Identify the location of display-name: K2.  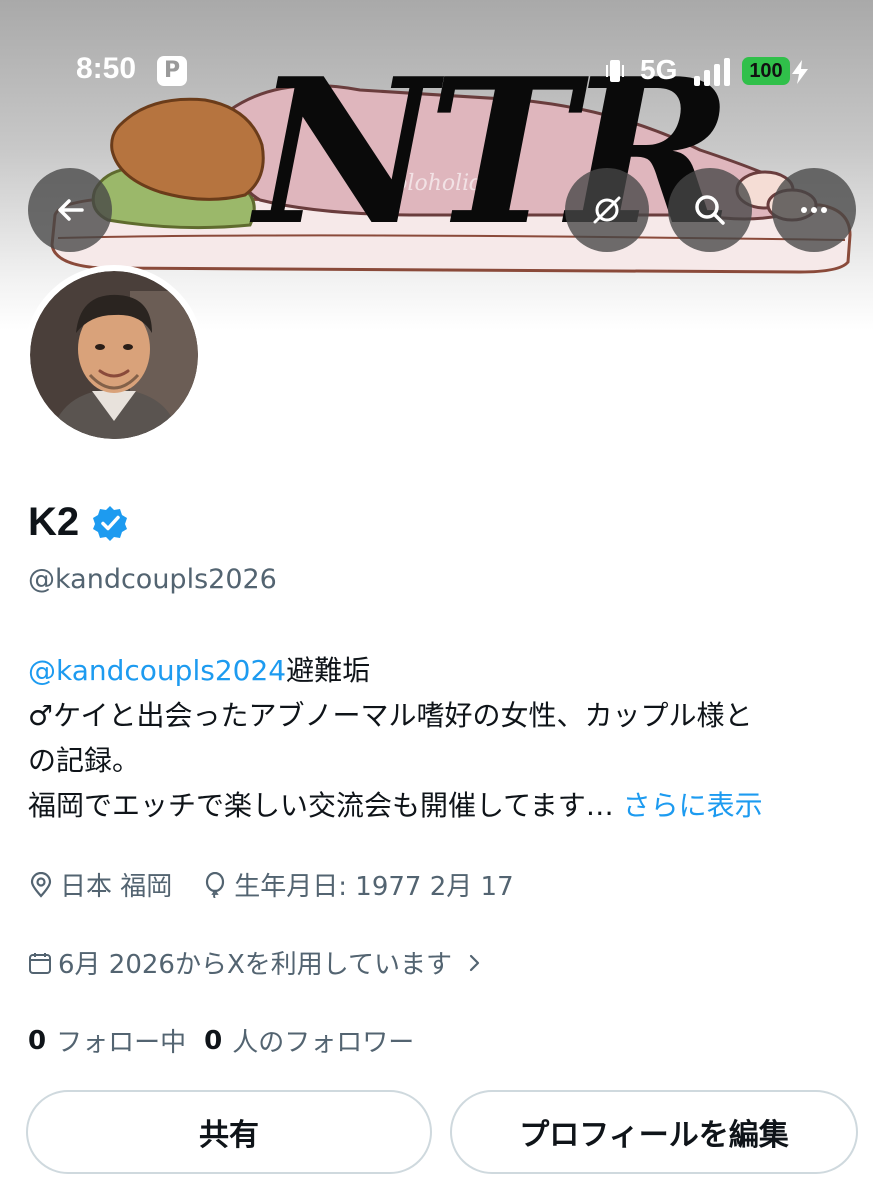
(54, 522).